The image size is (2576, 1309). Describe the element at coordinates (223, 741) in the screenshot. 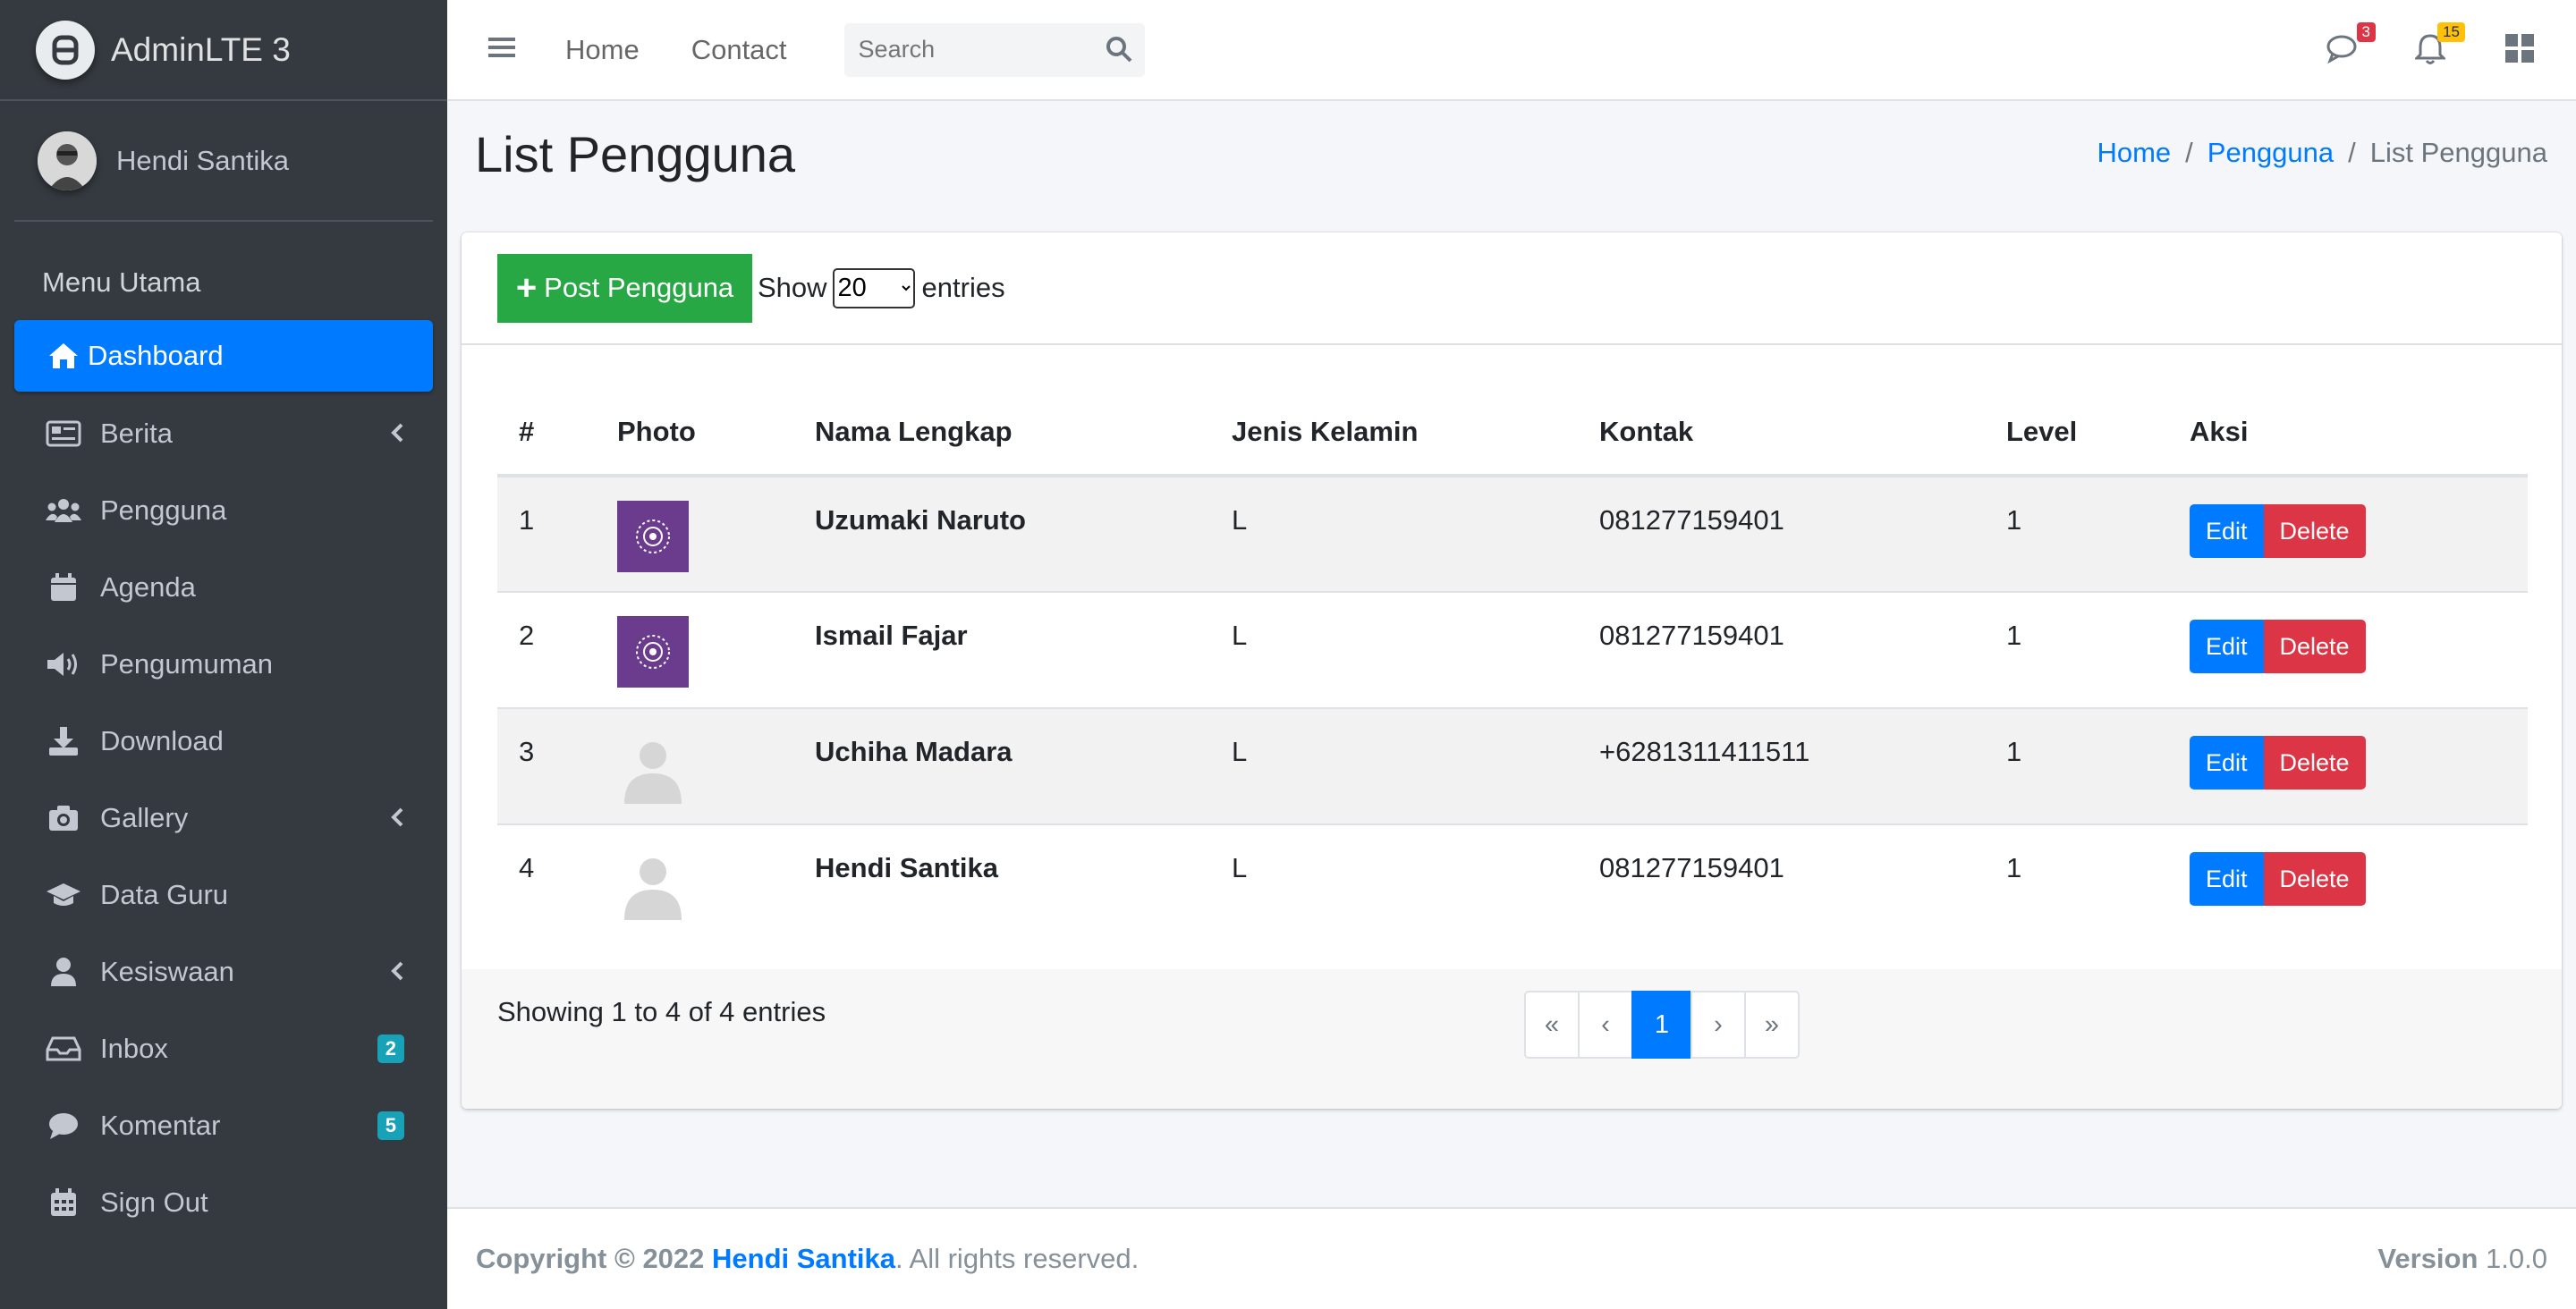

I see `sidebar-item-download: Download` at that location.